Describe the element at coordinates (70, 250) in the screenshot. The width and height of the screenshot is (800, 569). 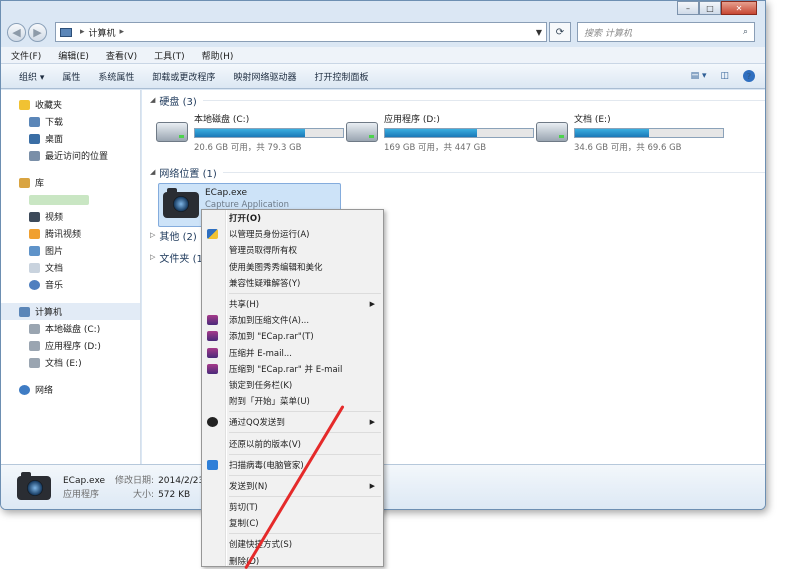
I see `sidebar-item-pictures: 图片` at that location.